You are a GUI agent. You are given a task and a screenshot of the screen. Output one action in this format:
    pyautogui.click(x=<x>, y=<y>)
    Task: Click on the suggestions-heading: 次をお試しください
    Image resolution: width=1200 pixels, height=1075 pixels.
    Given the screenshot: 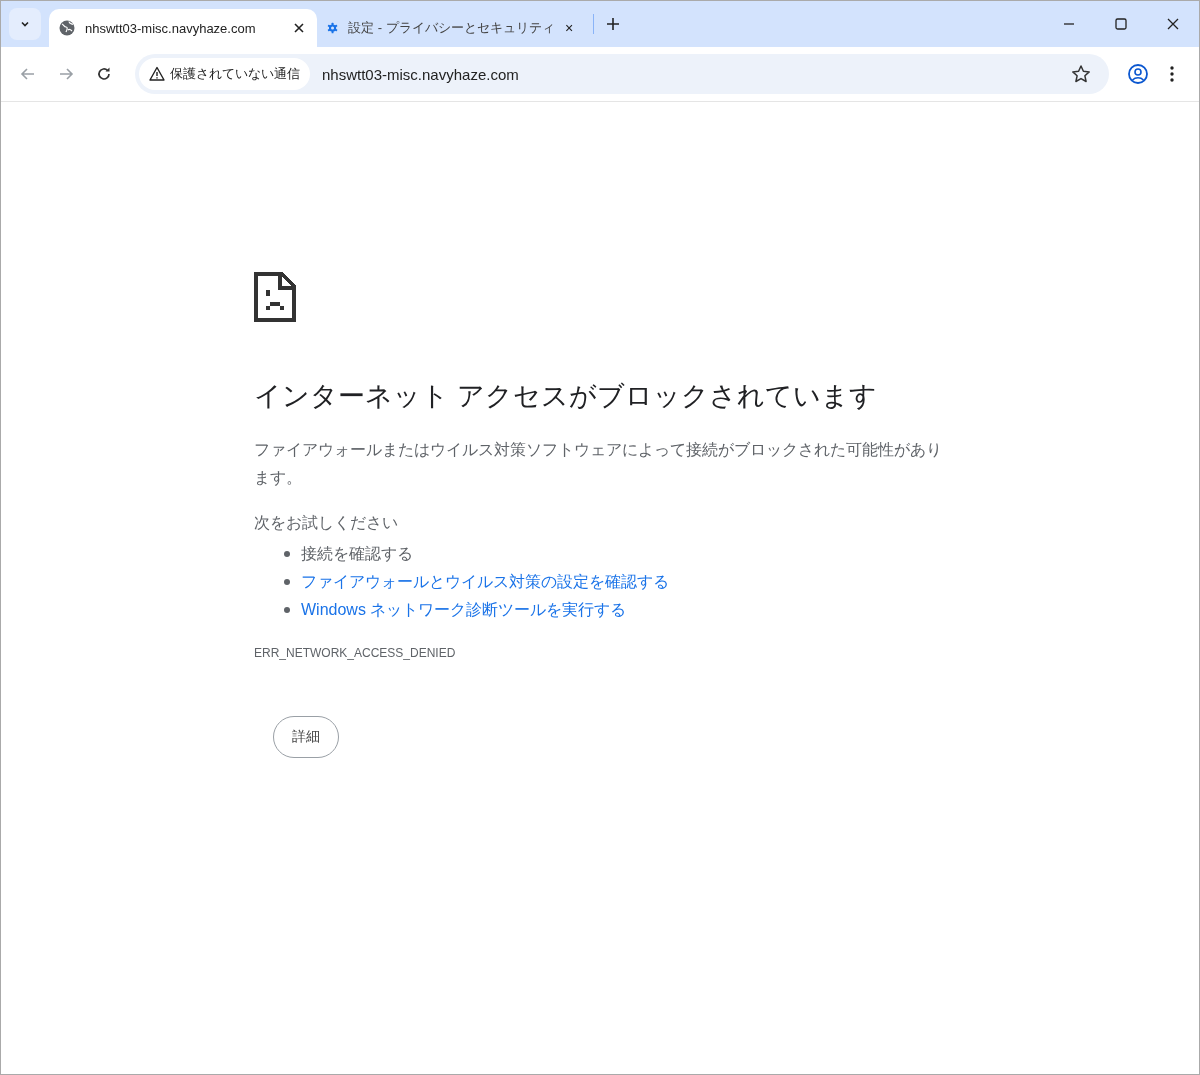 What is the action you would take?
    pyautogui.click(x=326, y=523)
    